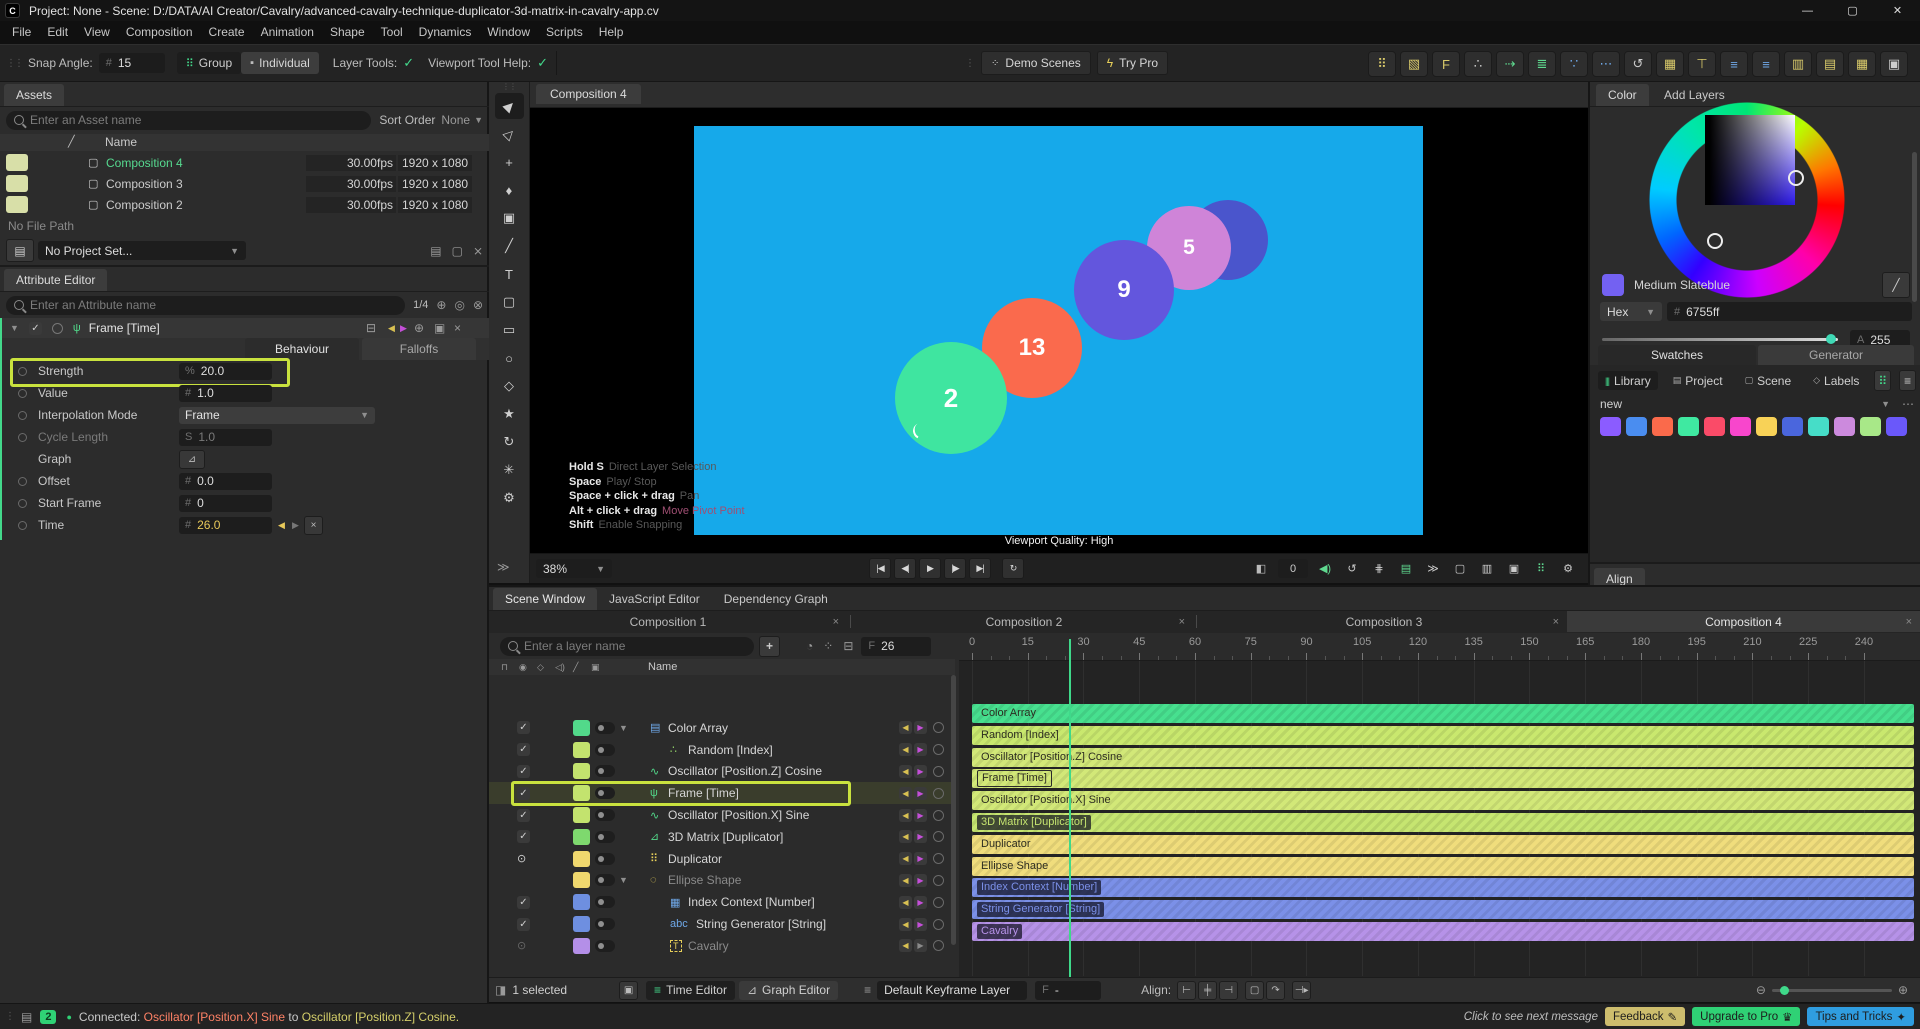  I want to click on eyedropper-button: ╱, so click(1896, 285).